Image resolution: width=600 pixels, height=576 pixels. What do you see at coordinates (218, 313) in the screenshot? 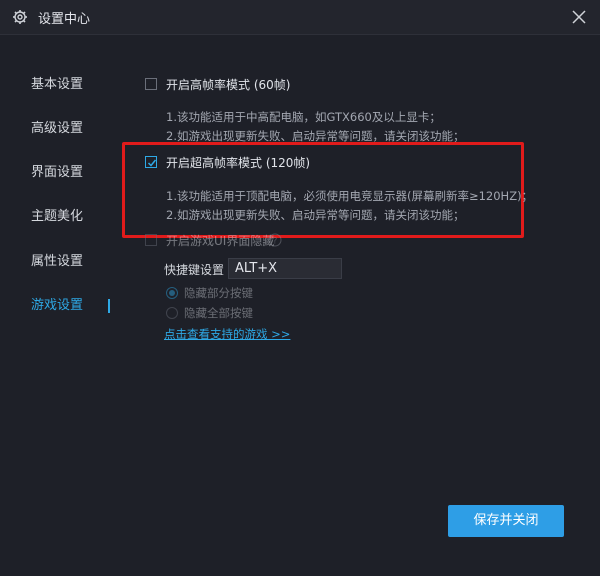
I see `hide-all-label: 隐藏全部按键` at bounding box center [218, 313].